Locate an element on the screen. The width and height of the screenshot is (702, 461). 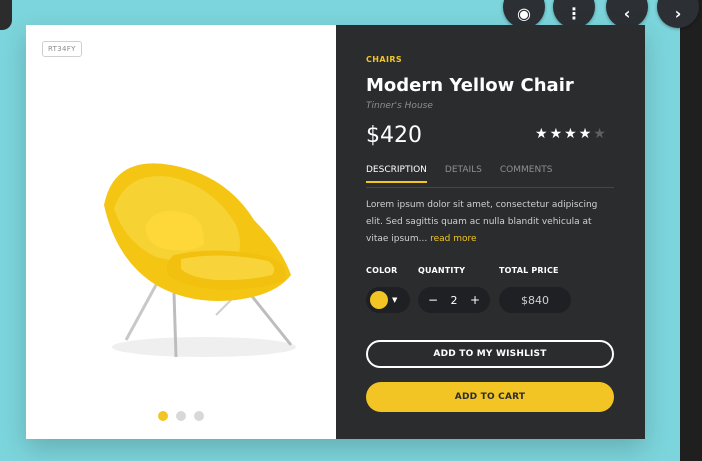
quantity-label: QUANTITY is located at coordinates (442, 270).